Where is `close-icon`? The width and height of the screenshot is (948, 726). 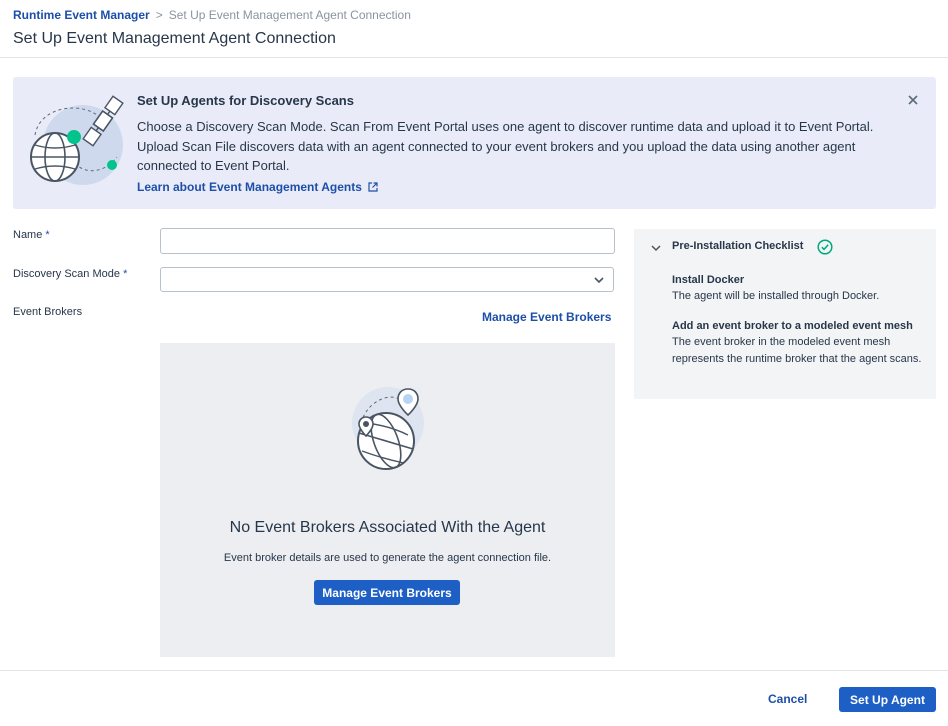 close-icon is located at coordinates (913, 100).